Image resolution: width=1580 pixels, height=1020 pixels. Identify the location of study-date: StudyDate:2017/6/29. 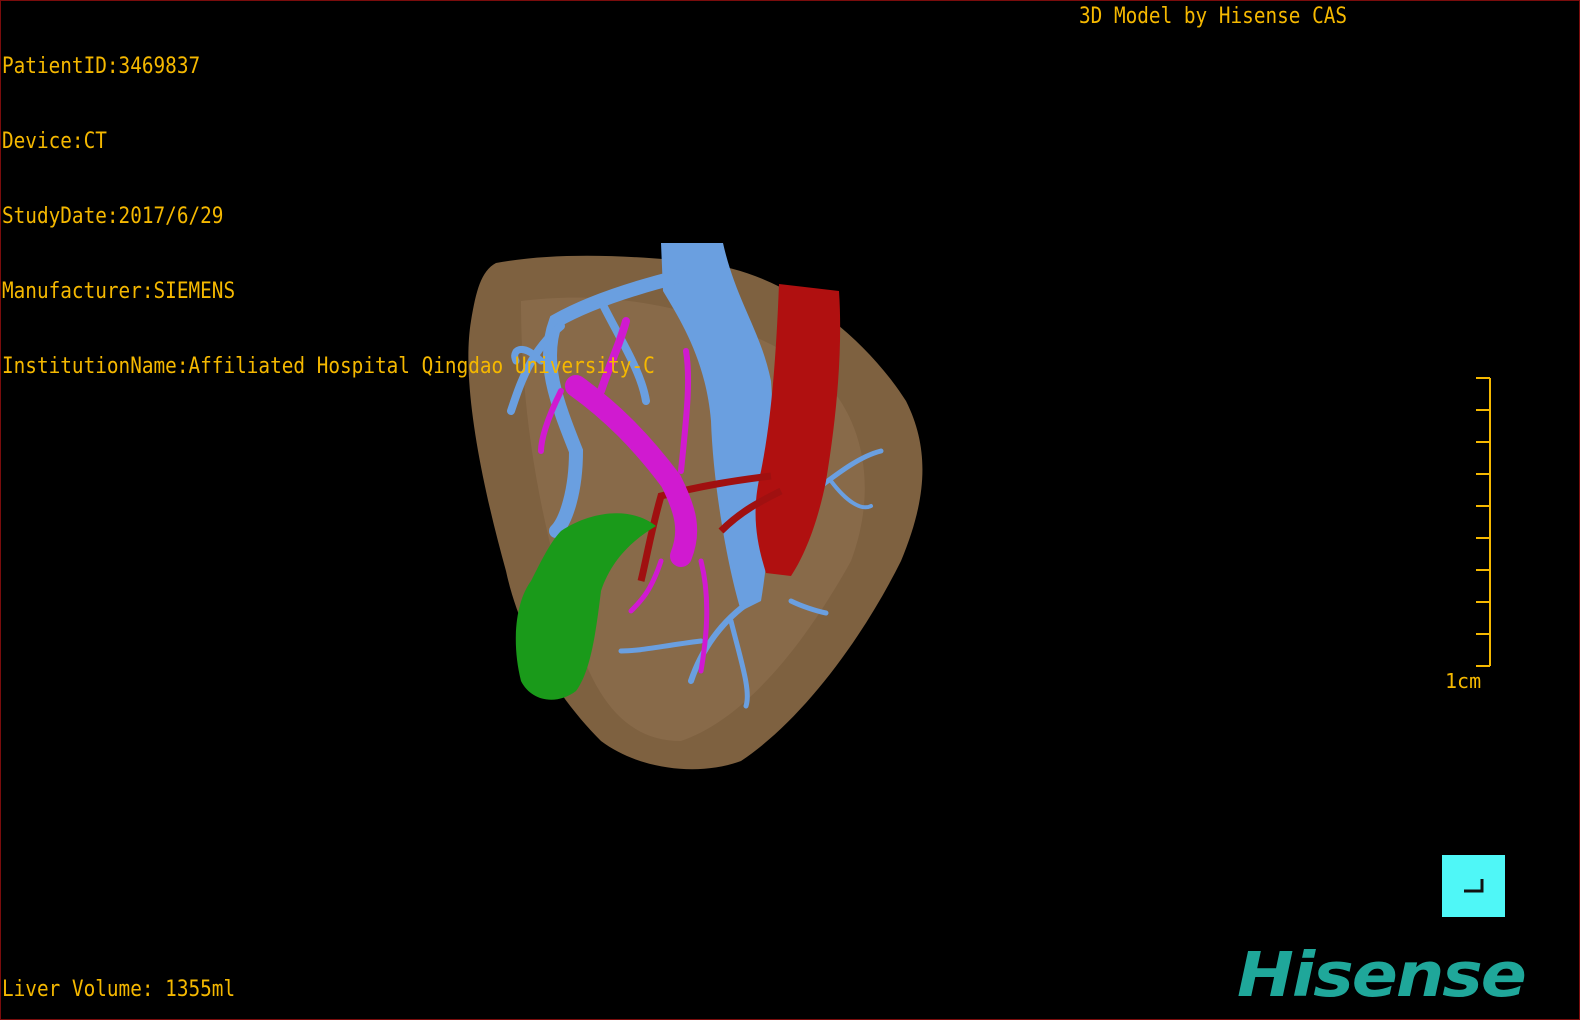
(113, 216).